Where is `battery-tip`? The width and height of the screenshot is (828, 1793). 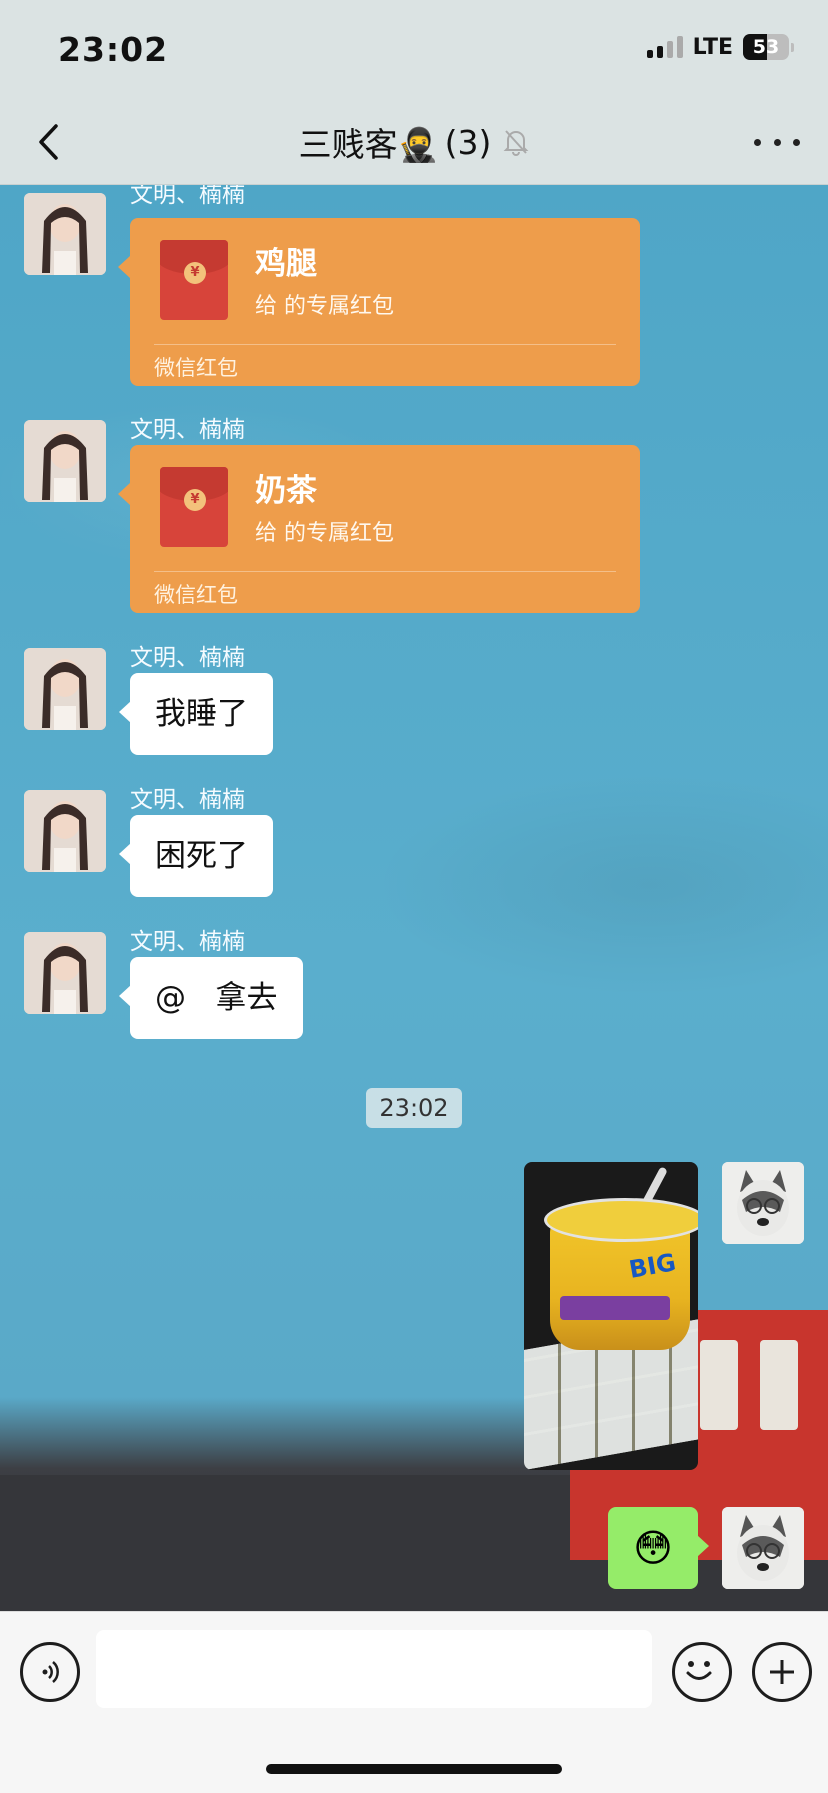
battery-tip is located at coordinates (792, 47).